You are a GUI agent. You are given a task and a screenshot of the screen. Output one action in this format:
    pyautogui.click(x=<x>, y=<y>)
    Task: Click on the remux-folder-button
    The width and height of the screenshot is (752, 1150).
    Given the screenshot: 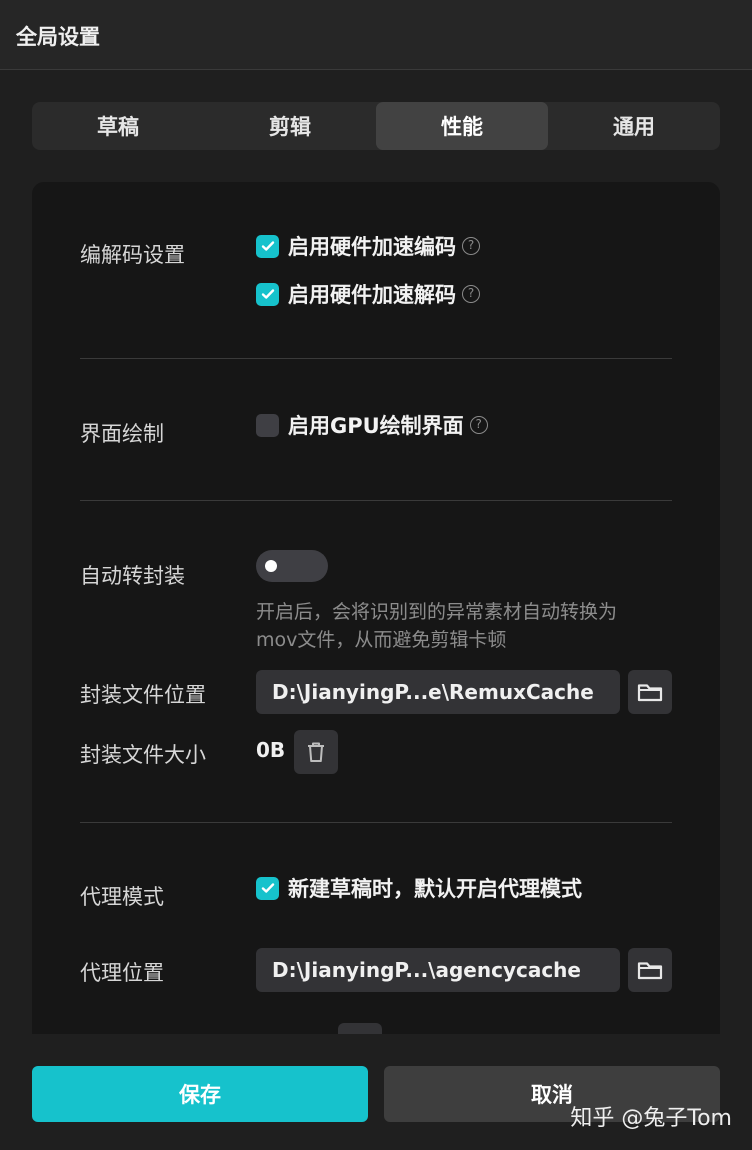 What is the action you would take?
    pyautogui.click(x=650, y=692)
    